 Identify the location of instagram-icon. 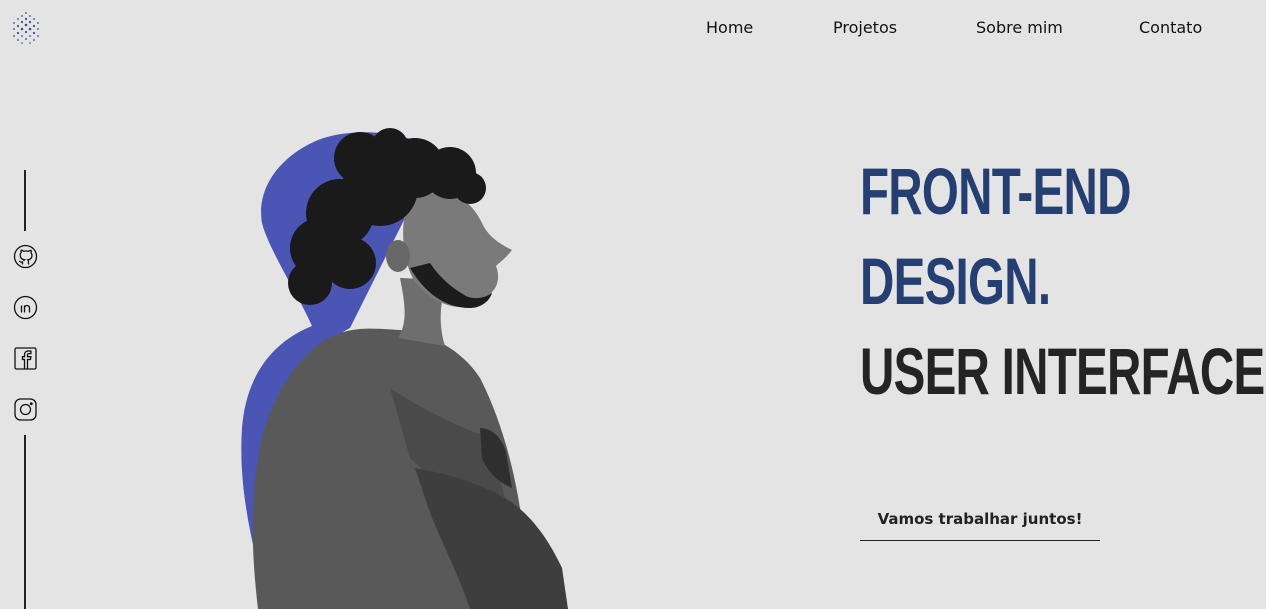
(25, 409).